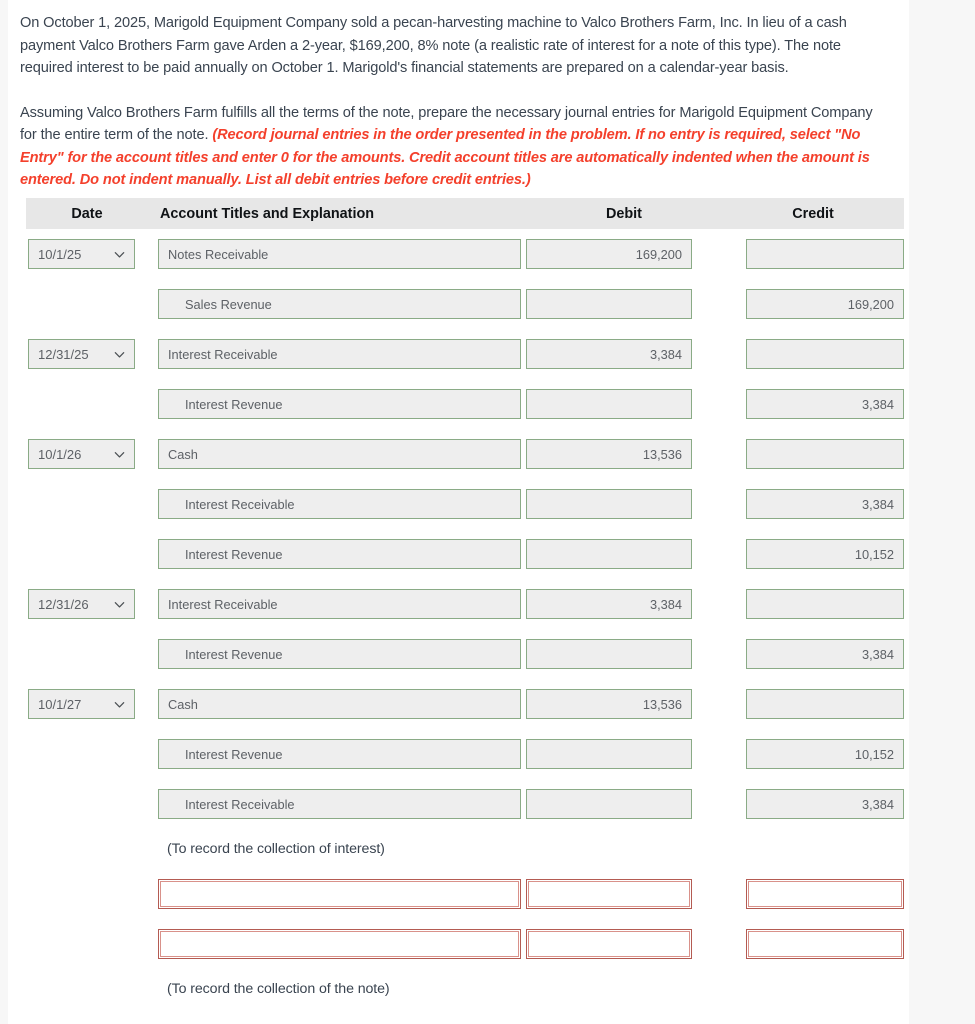  I want to click on credit-amount-input: 169,200, so click(825, 304).